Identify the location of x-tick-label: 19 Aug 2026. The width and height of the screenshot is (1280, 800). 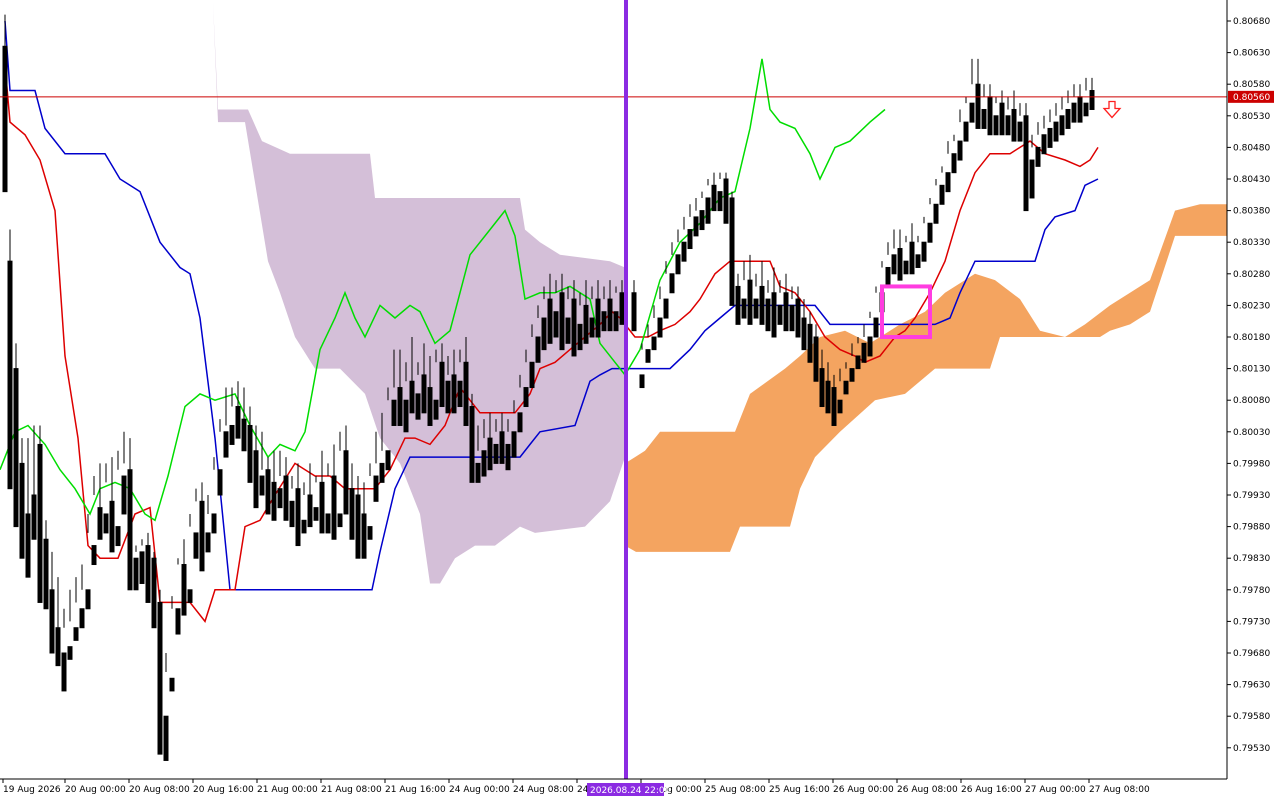
(32, 790).